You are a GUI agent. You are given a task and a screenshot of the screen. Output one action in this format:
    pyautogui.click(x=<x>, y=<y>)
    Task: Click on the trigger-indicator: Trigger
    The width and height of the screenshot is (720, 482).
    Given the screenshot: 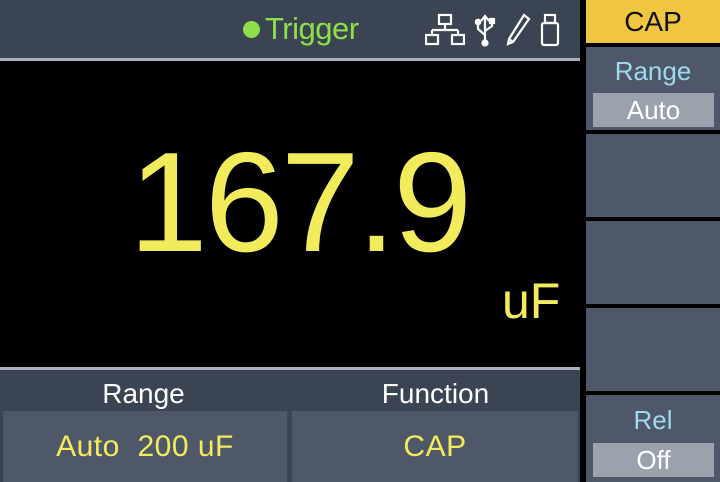 What is the action you would take?
    pyautogui.click(x=301, y=28)
    